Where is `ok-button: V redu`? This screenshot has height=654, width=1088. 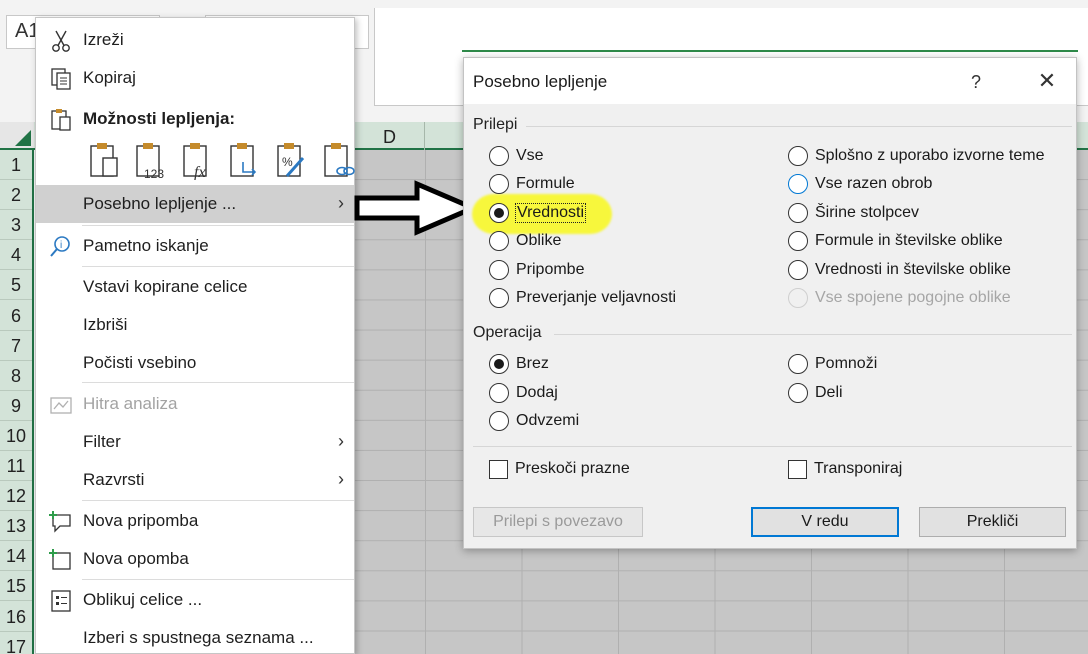
ok-button: V redu is located at coordinates (825, 522).